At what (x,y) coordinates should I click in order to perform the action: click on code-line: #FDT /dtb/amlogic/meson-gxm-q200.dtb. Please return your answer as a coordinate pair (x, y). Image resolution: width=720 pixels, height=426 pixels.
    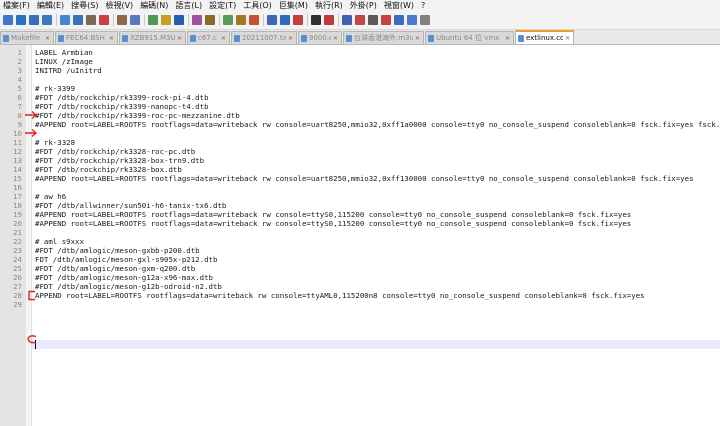
    Looking at the image, I should click on (115, 268).